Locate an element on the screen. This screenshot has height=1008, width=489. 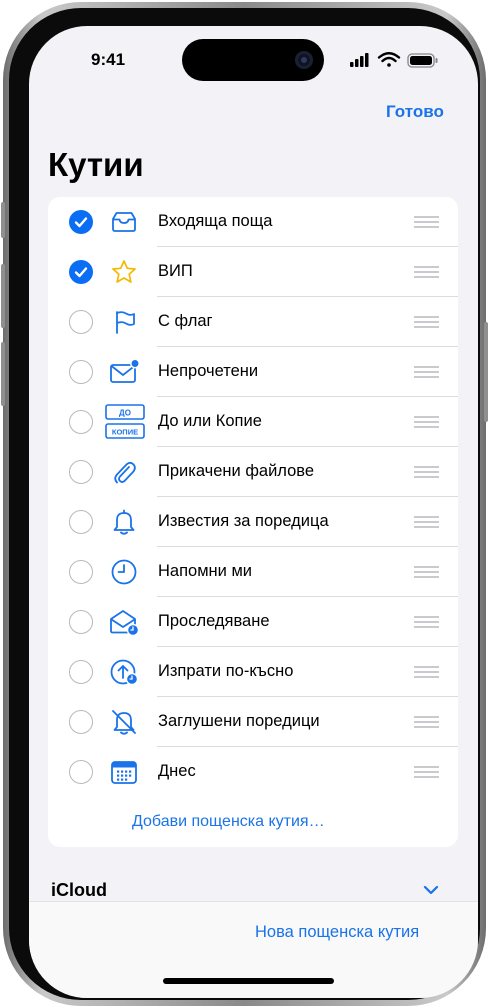
side-button is located at coordinates (486, 372).